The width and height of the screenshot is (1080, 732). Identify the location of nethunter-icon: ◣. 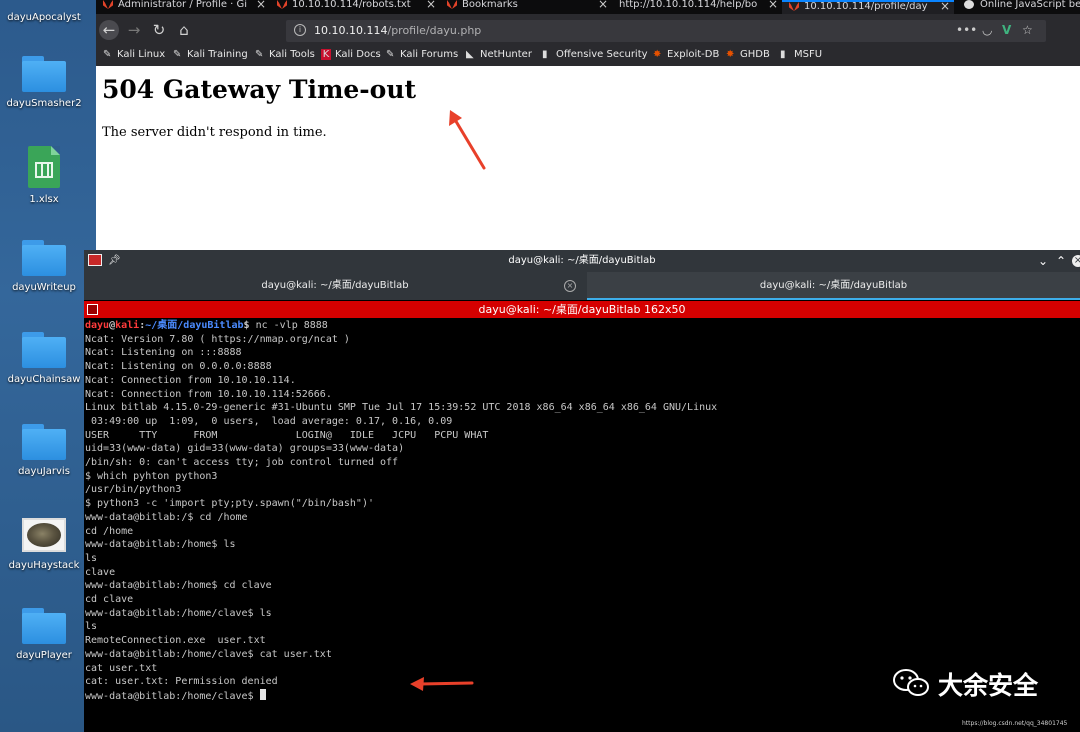
(470, 54).